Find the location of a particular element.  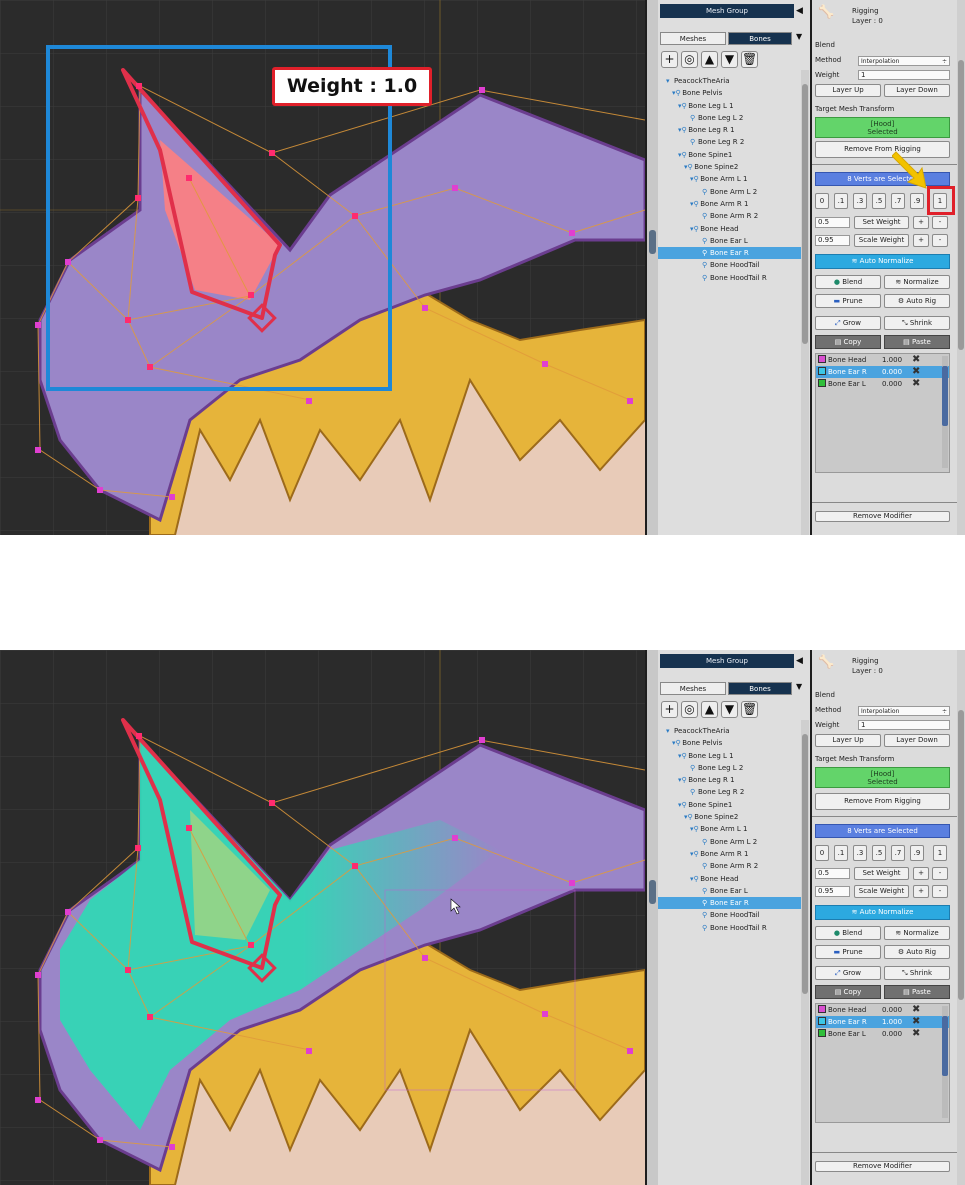

weight-row: Bone Head 1.000 ✖ is located at coordinates (882, 360).